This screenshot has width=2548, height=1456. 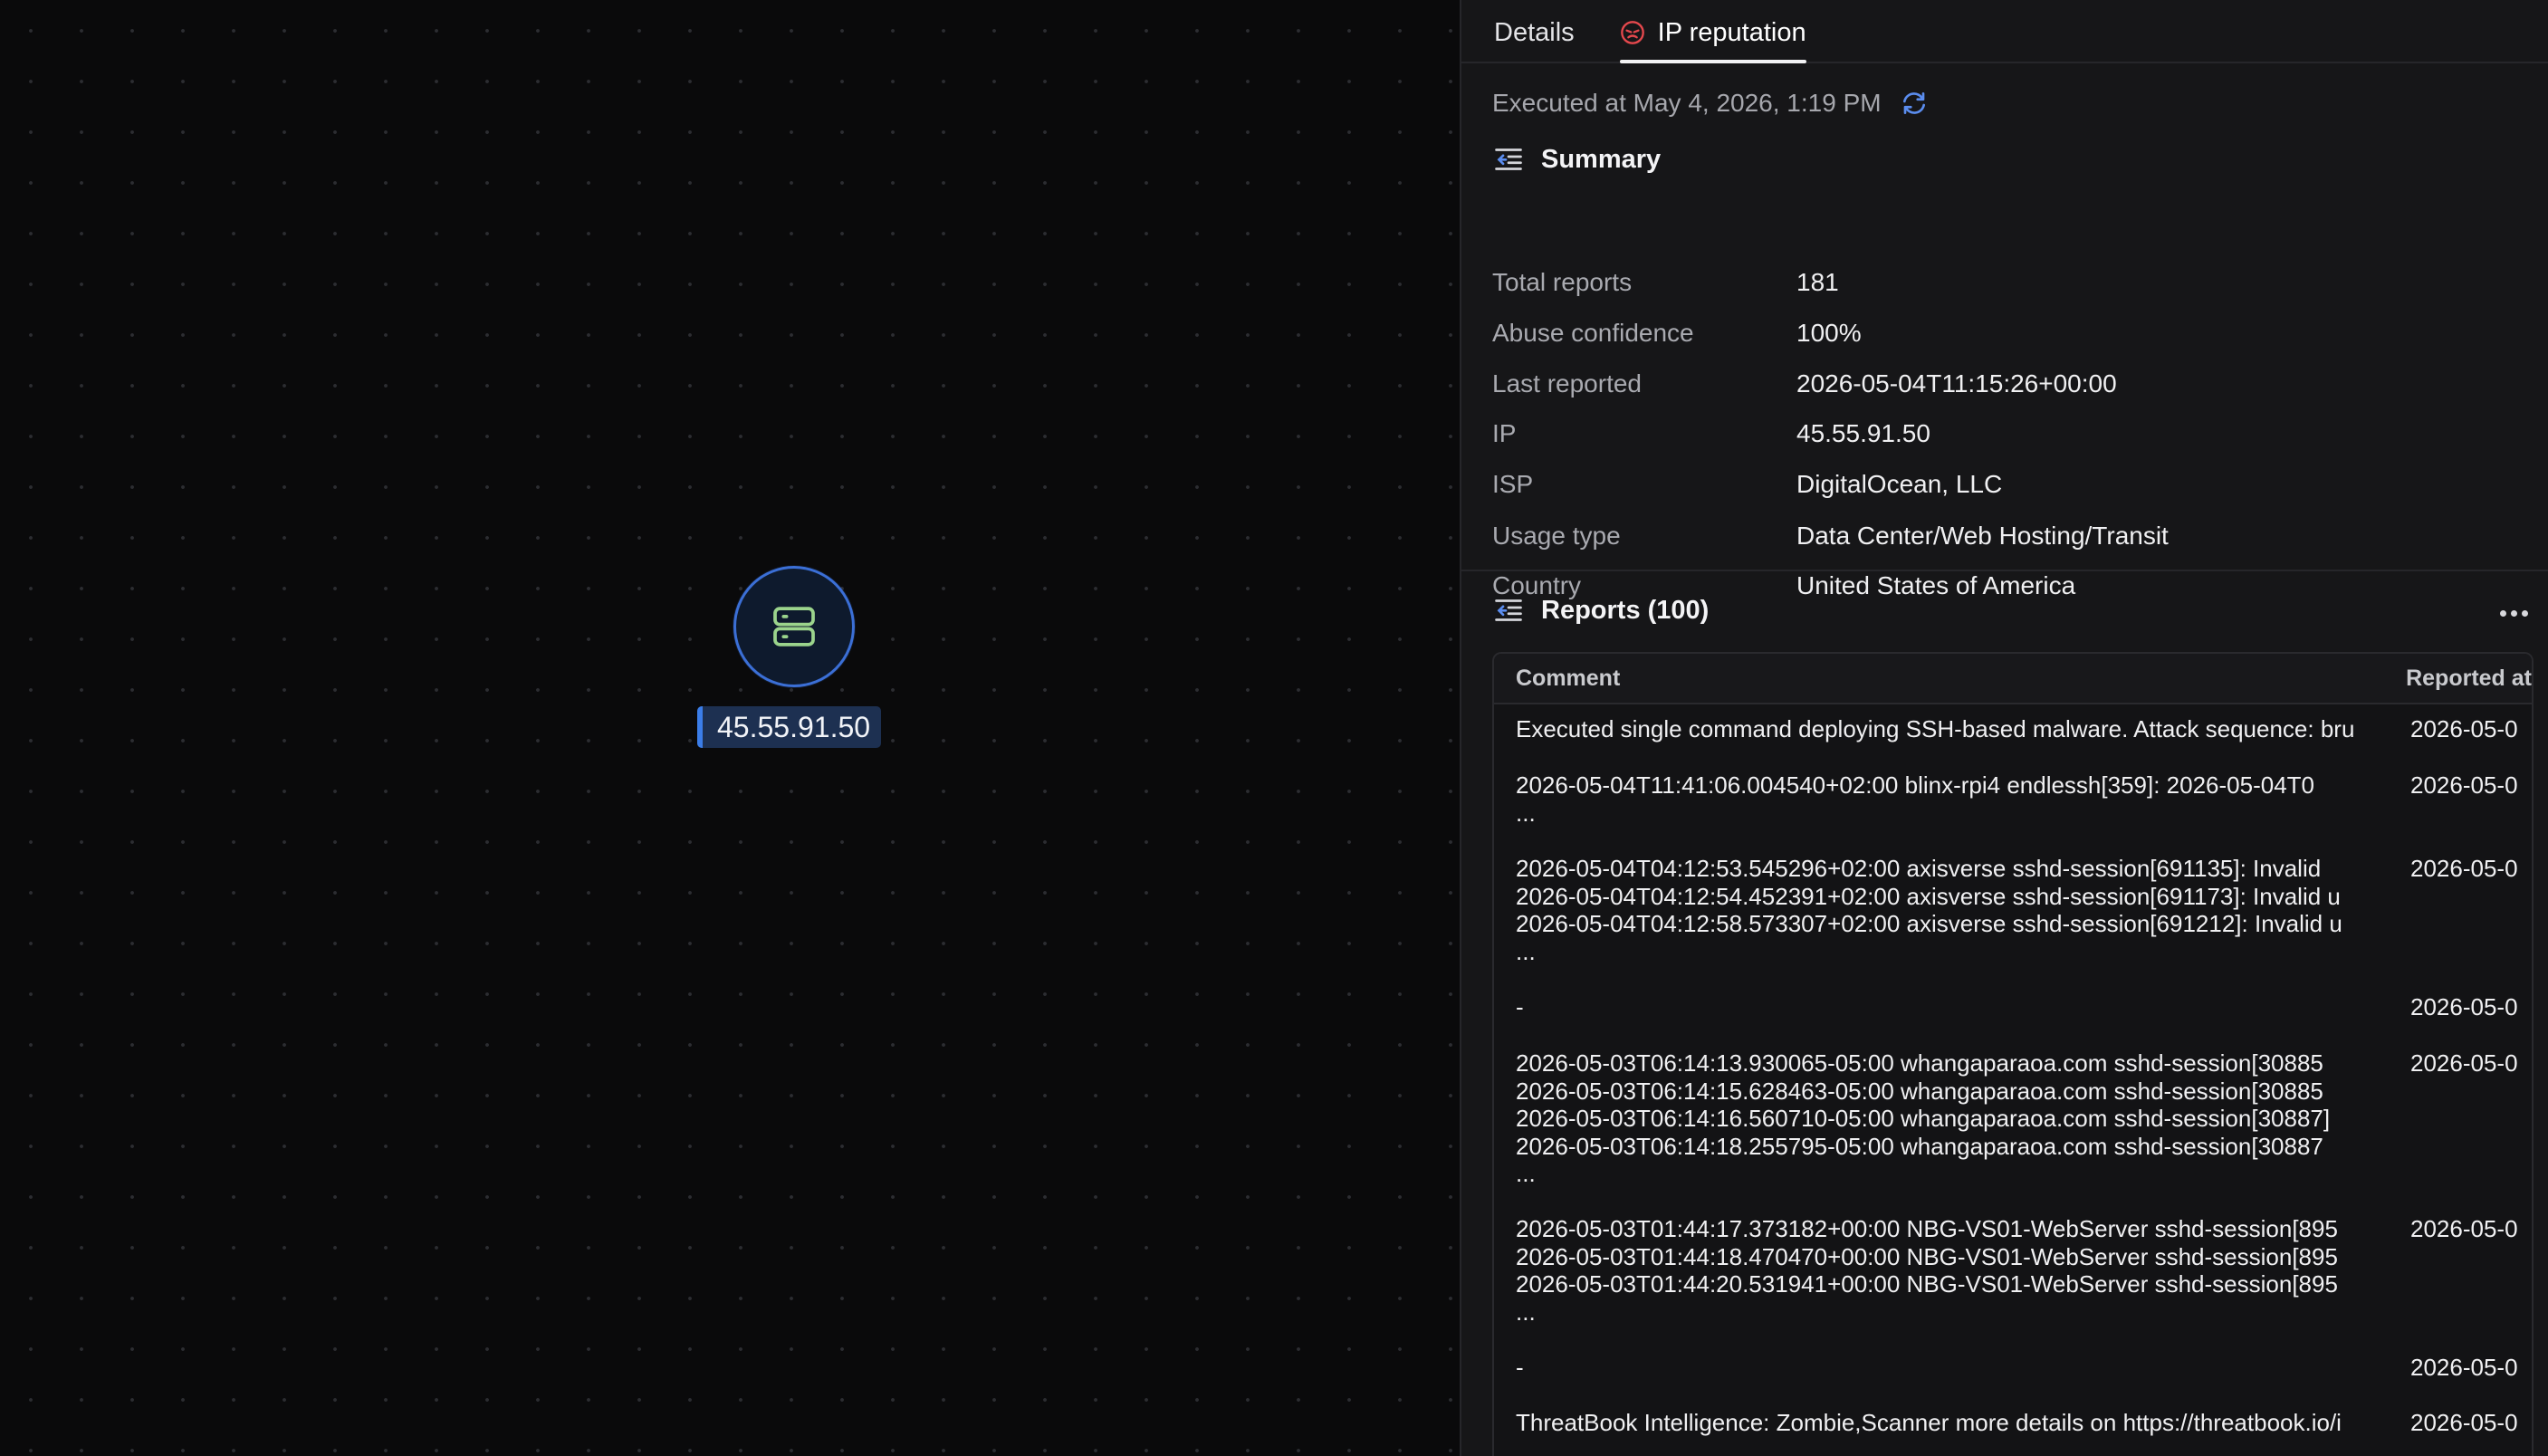 I want to click on summary-value: 181, so click(x=1818, y=282).